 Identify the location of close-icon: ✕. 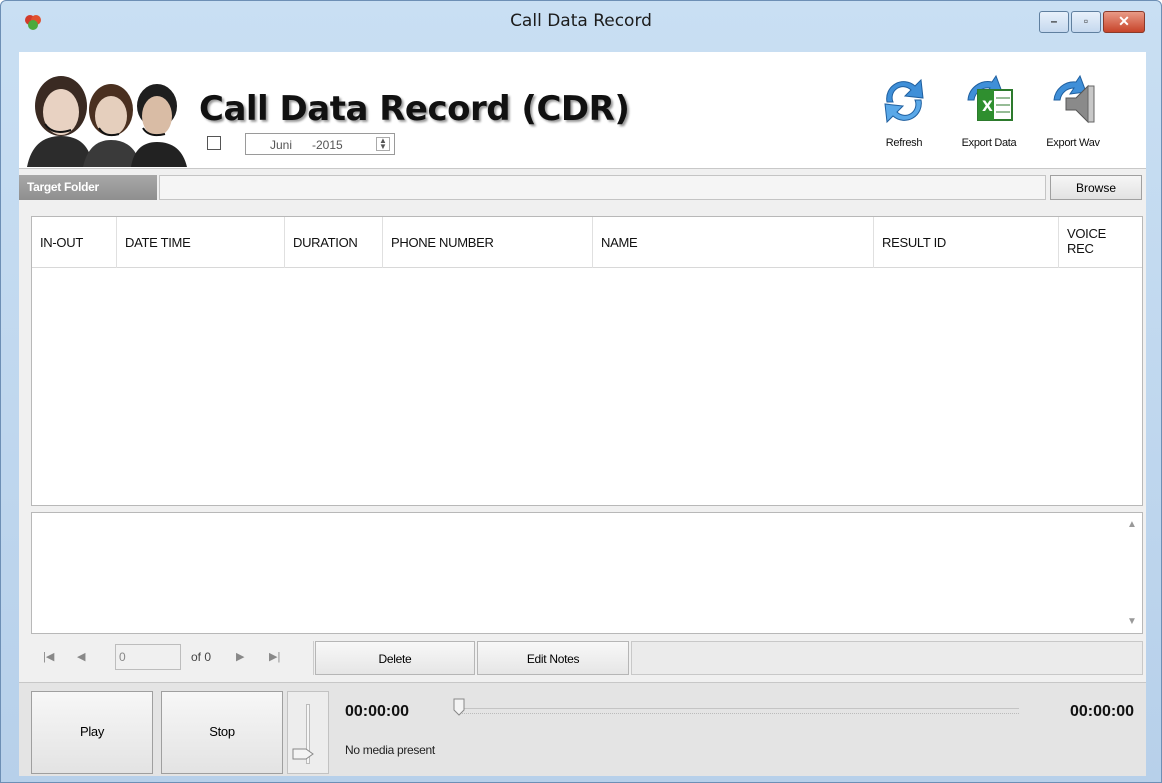
(1124, 21).